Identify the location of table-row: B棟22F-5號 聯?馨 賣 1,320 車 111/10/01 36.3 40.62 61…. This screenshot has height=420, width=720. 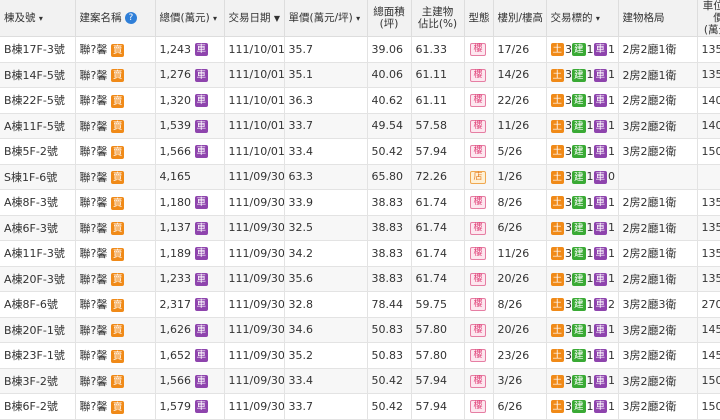
(360, 100).